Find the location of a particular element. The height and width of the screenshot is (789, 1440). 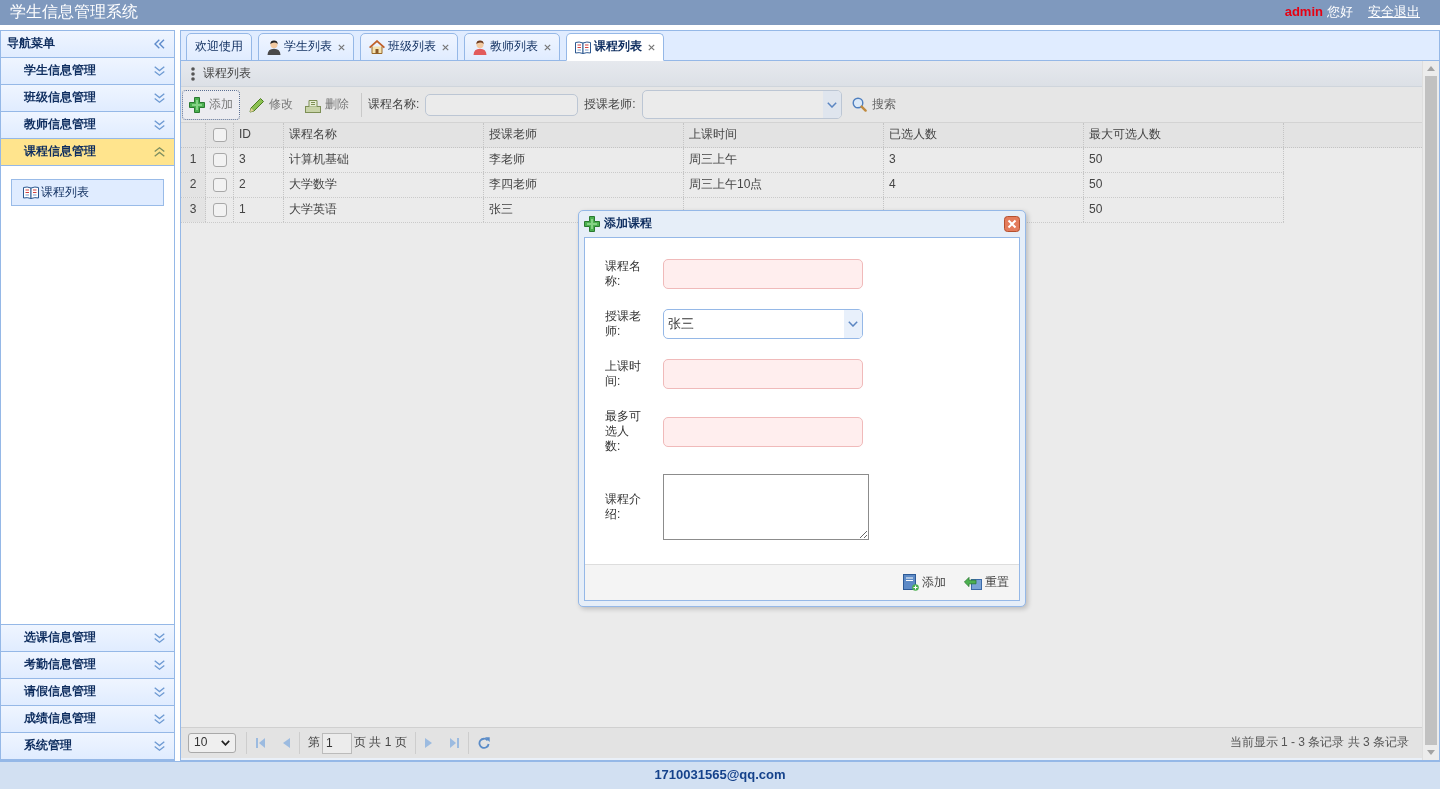

panel-title: 课程列表 is located at coordinates (227, 73).